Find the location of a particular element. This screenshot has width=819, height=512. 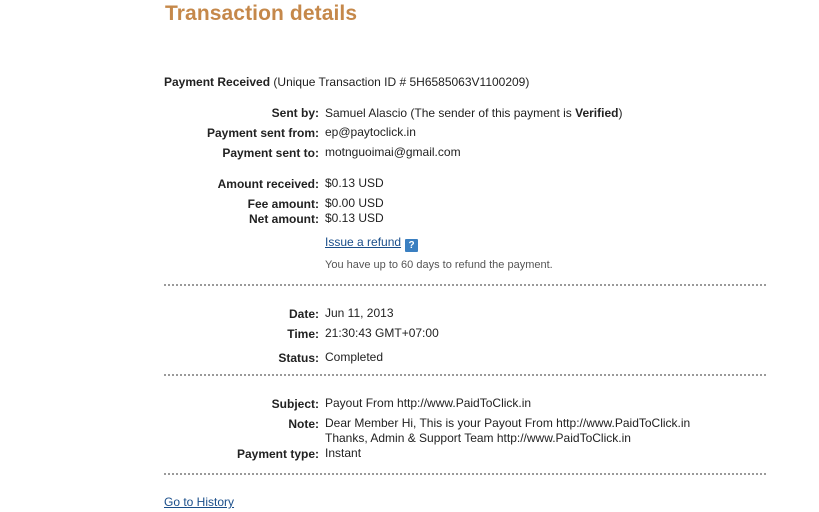

note-label: Note: is located at coordinates (303, 424).